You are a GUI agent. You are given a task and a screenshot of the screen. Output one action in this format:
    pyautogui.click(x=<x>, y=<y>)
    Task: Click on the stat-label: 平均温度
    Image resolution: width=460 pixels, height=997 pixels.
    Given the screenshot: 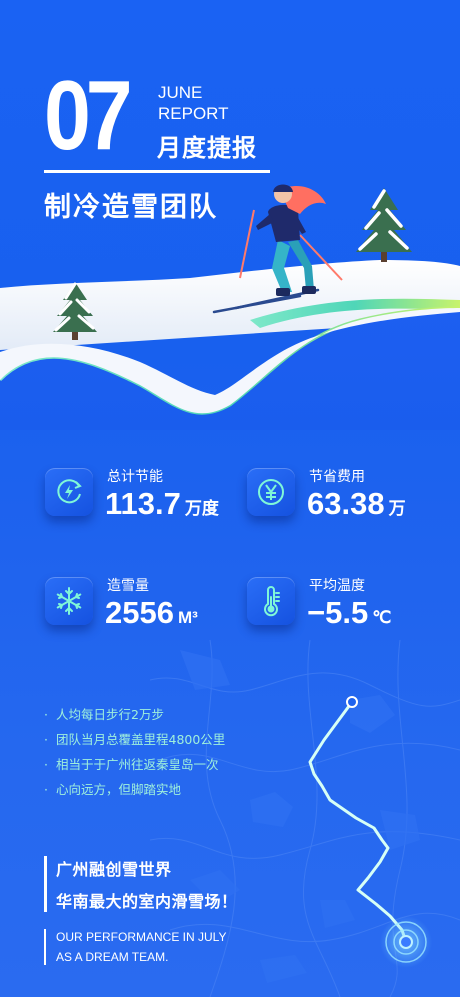 What is the action you would take?
    pyautogui.click(x=337, y=586)
    